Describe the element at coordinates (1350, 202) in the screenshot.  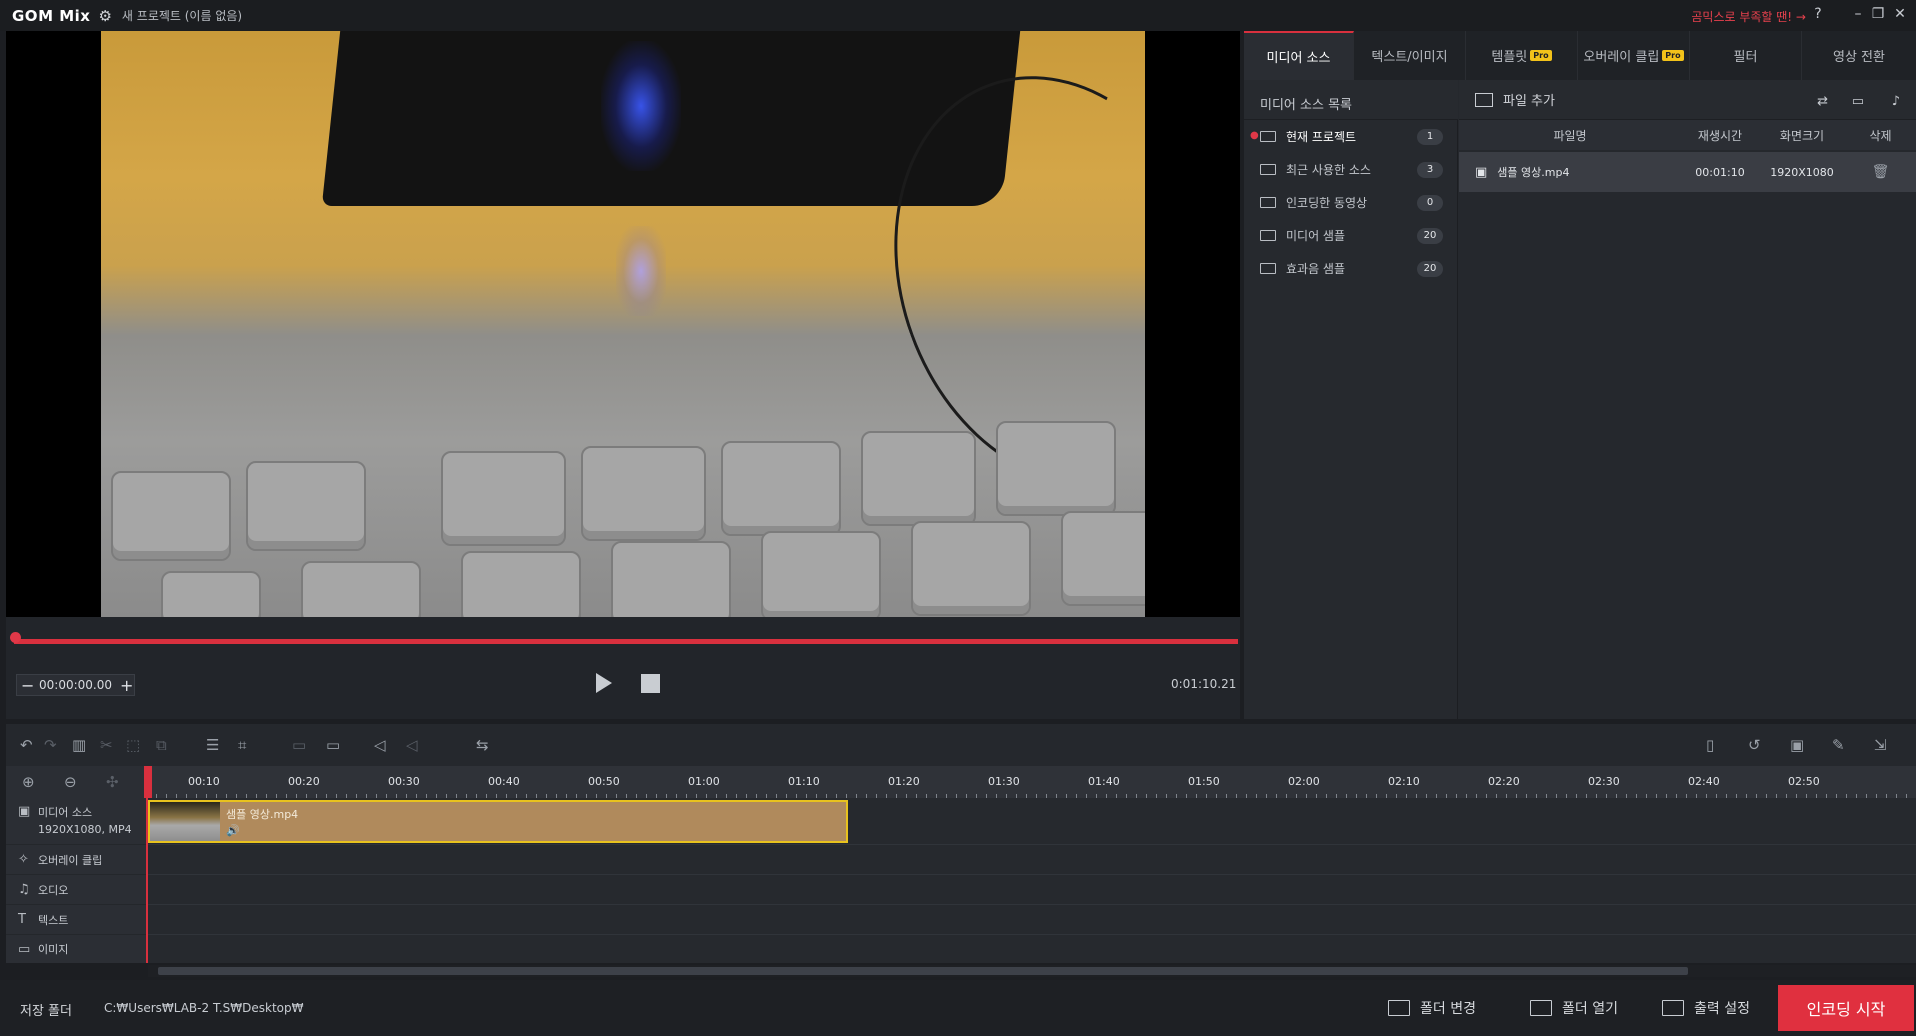
I see `source-item-encoded: 인코딩한 동영상 0` at that location.